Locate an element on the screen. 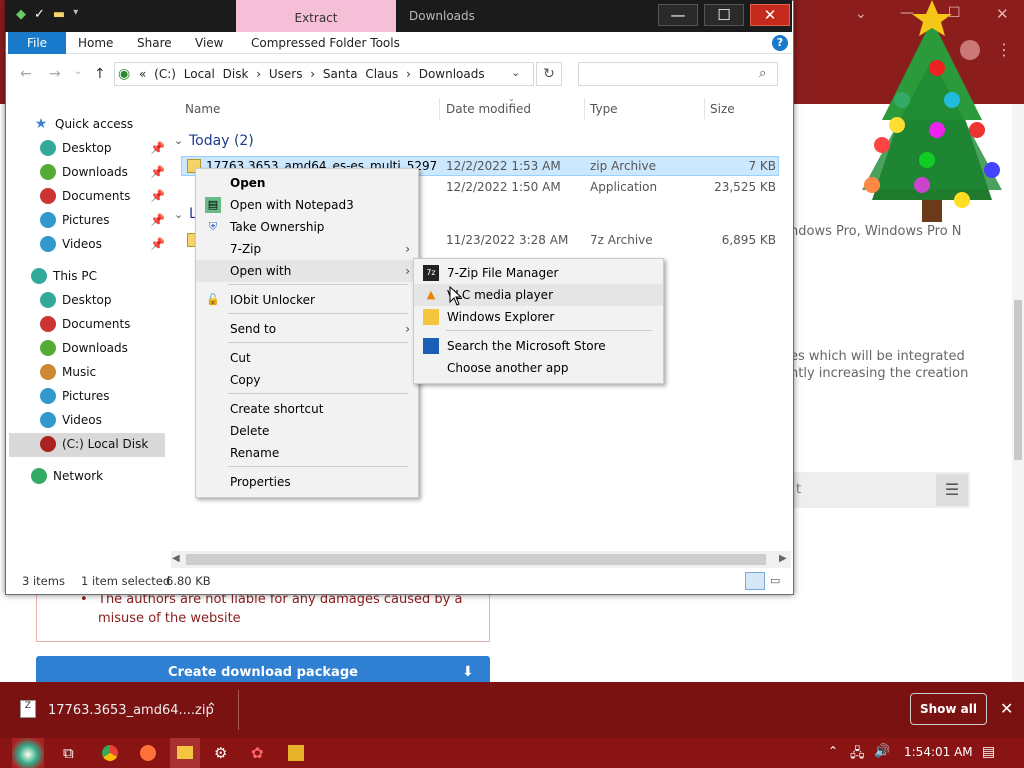  menu-item-open-with: Open with › is located at coordinates (307, 271).